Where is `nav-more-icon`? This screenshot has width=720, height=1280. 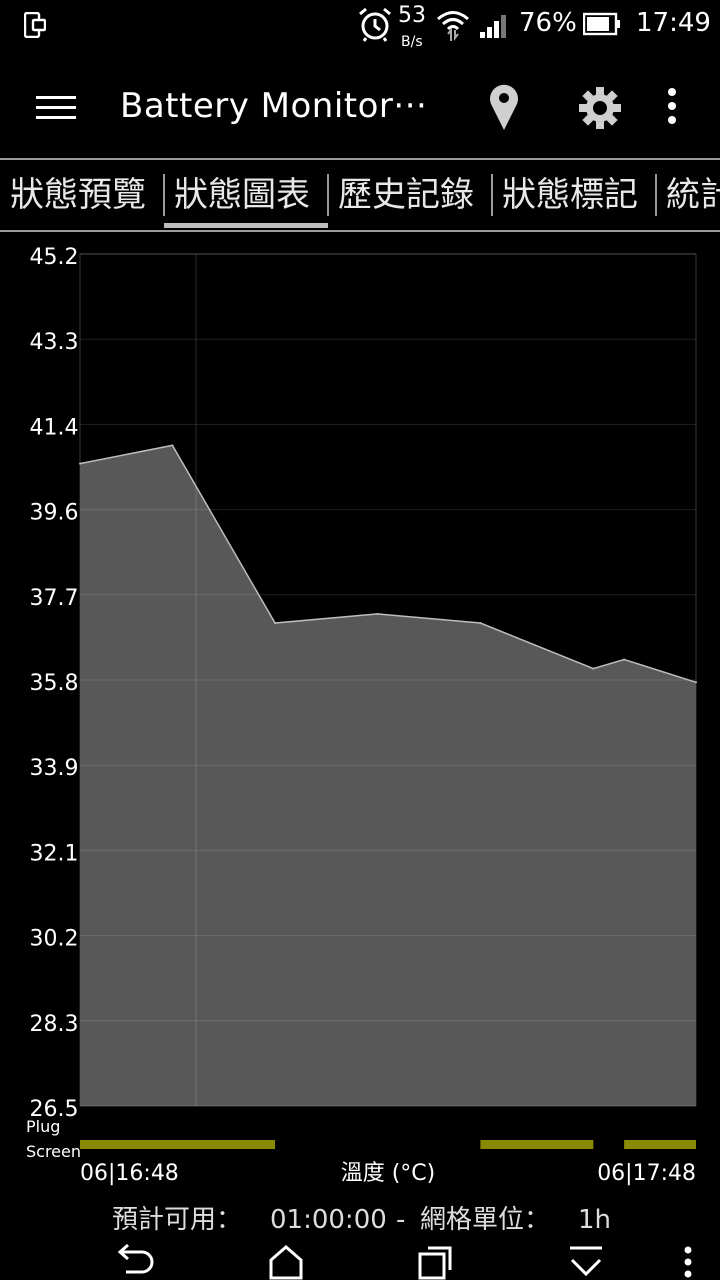
nav-more-icon is located at coordinates (688, 1262).